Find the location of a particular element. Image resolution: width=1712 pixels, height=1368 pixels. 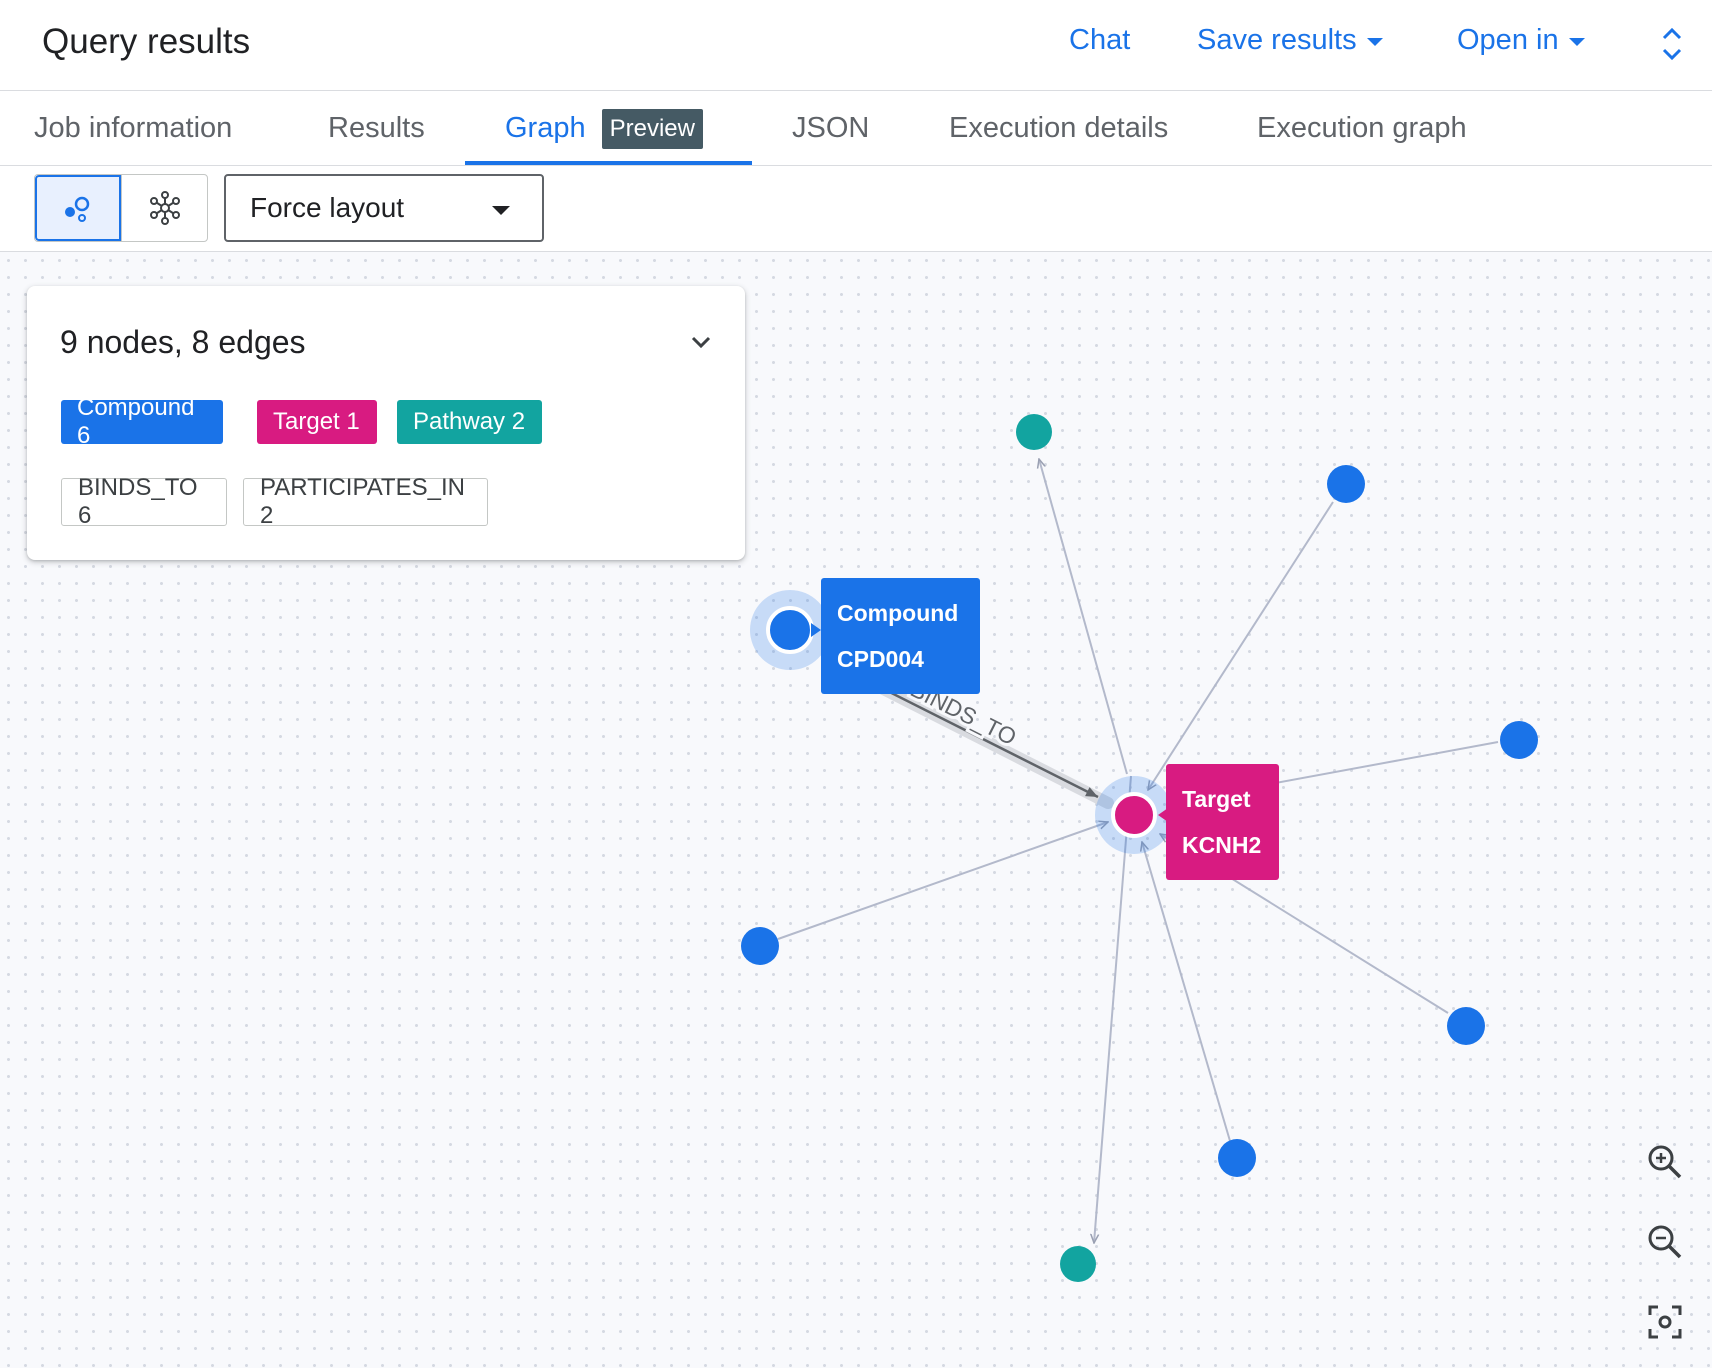

layout-select: Force layout is located at coordinates (384, 208).